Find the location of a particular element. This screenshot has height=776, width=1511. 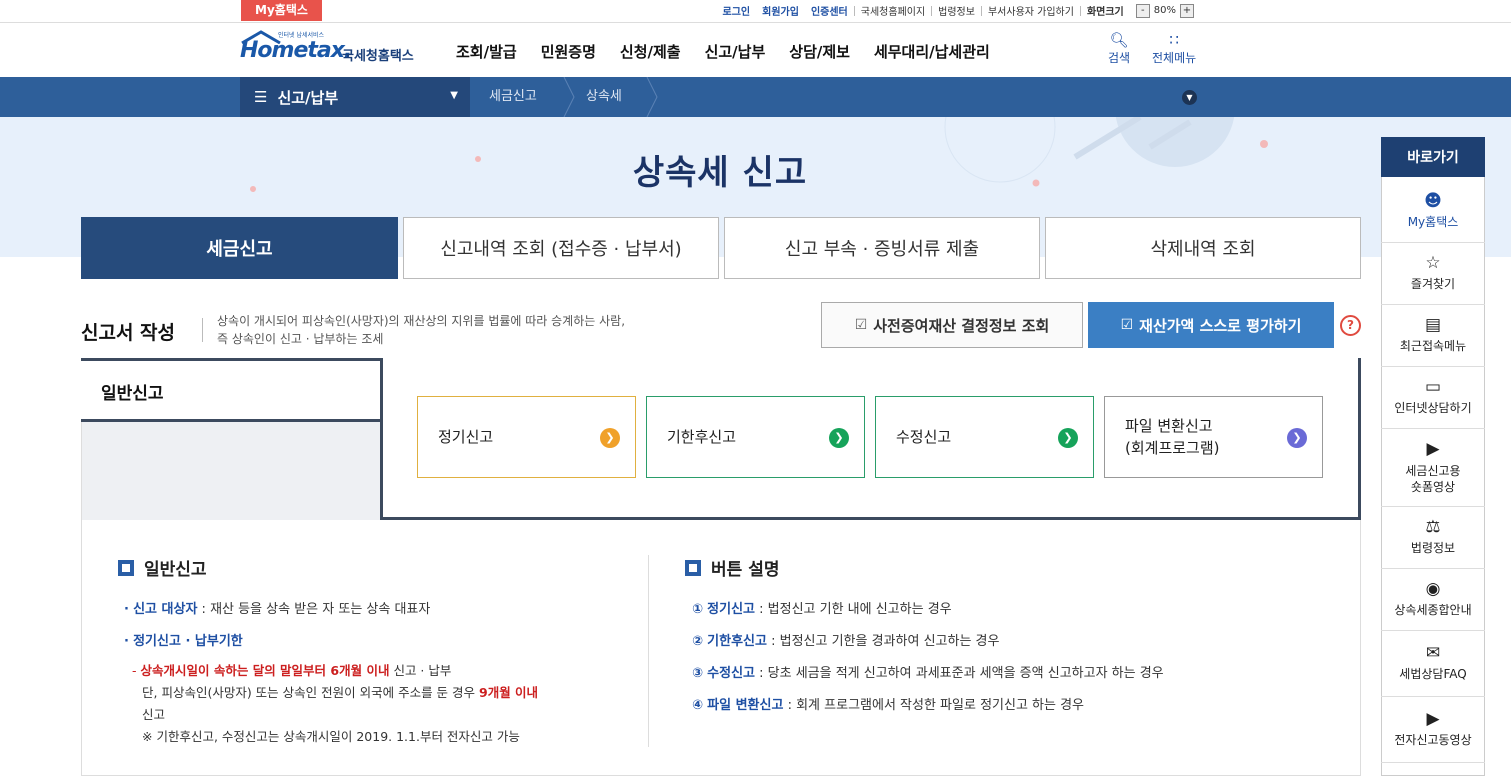

dept-user-signup-link: 부서사용자 가입하기 is located at coordinates (1031, 10).